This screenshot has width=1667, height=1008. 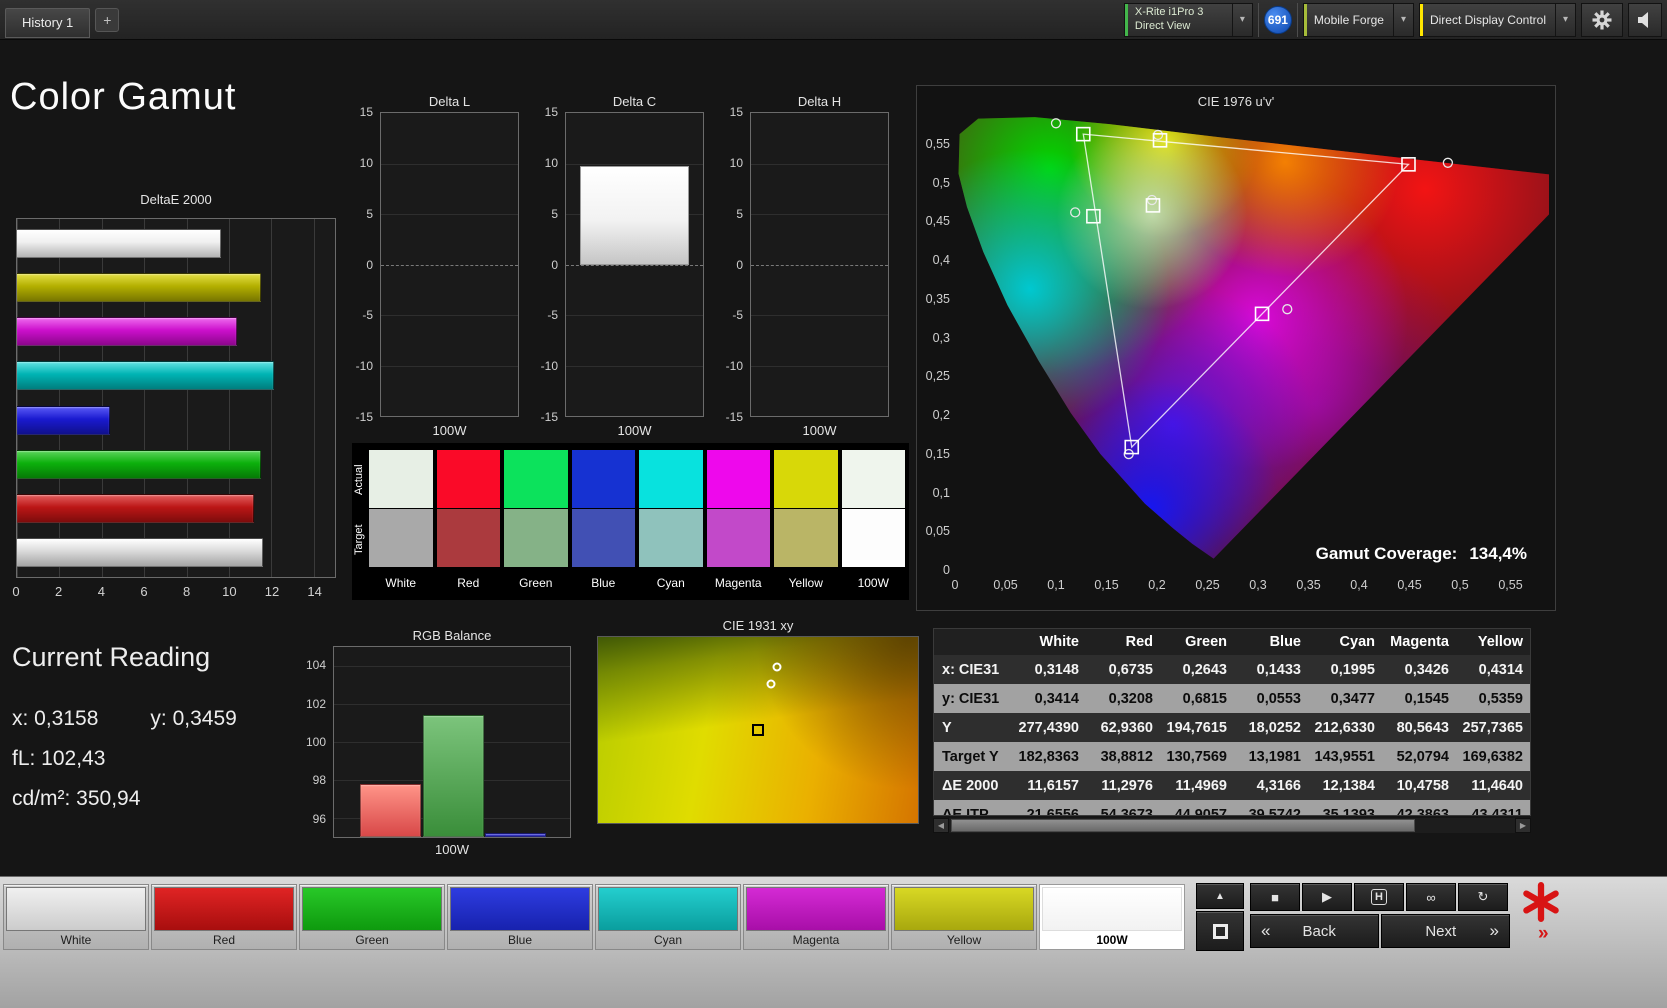 What do you see at coordinates (758, 730) in the screenshot?
I see `measured-point` at bounding box center [758, 730].